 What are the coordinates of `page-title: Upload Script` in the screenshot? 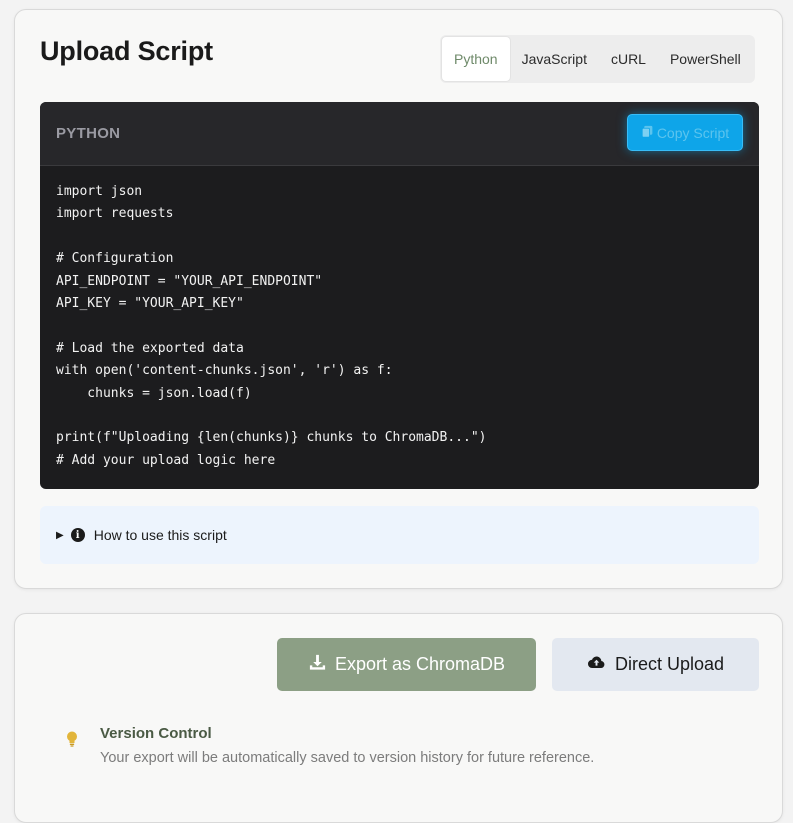 It's located at (126, 51).